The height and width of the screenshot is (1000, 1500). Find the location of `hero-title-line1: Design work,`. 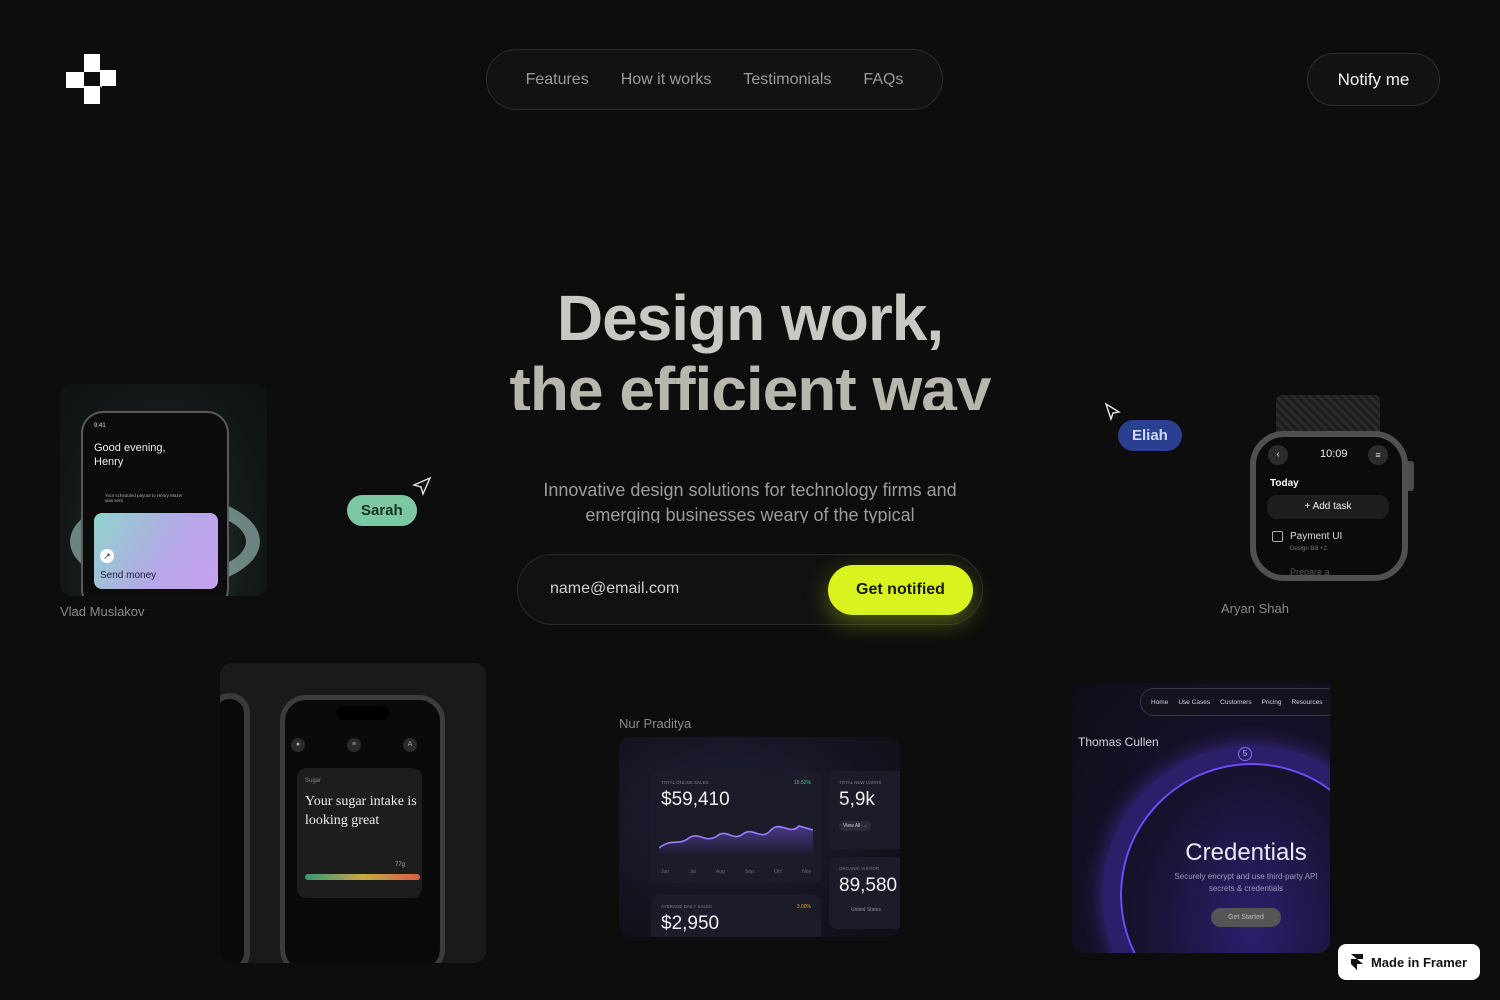

hero-title-line1: Design work, is located at coordinates (750, 318).